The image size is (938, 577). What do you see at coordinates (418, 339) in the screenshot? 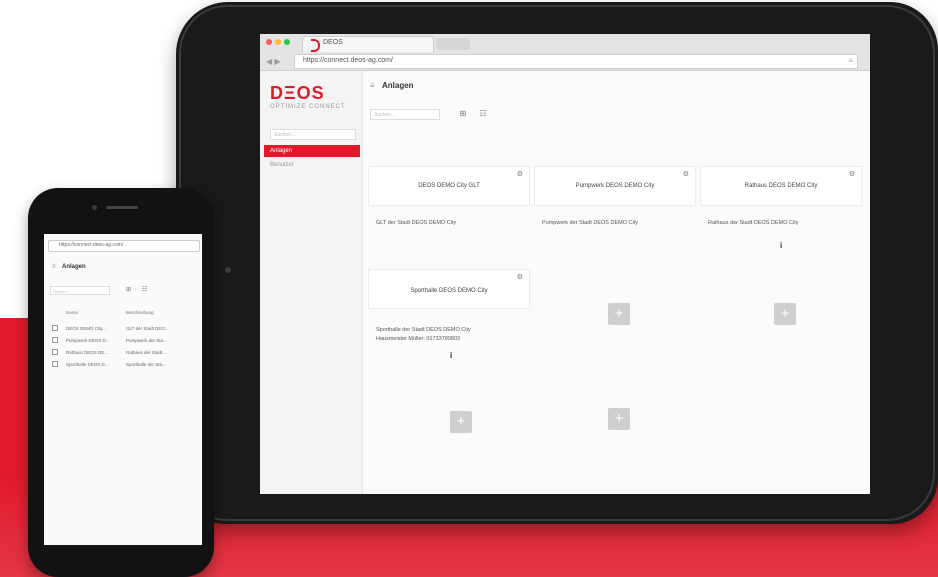
I see `card-contact: Hausmeister Müller: 01733799803` at bounding box center [418, 339].